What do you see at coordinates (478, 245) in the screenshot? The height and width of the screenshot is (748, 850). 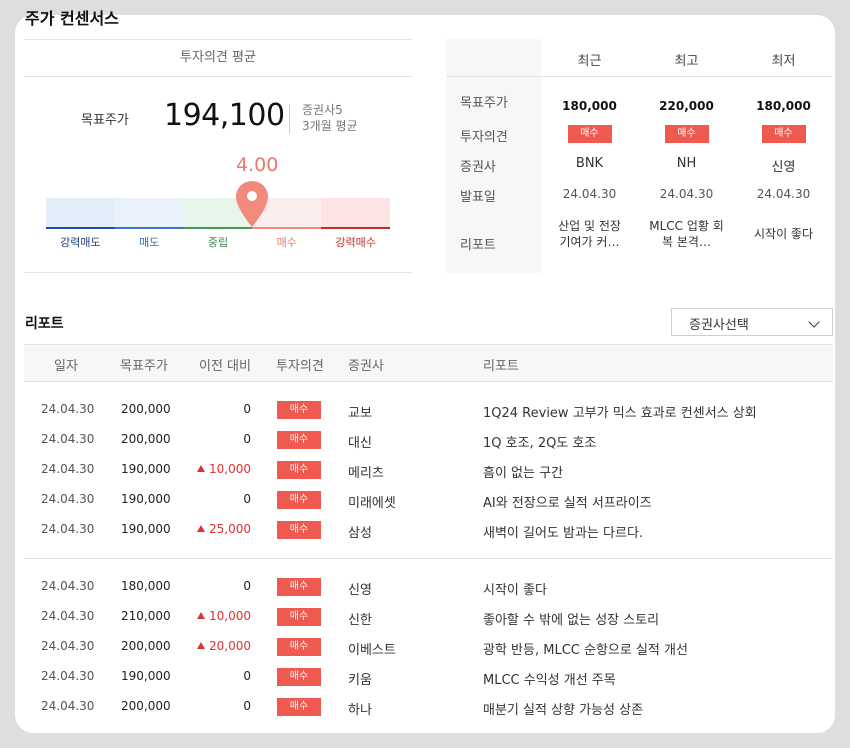 I see `summary-row-label-report: 리포트` at bounding box center [478, 245].